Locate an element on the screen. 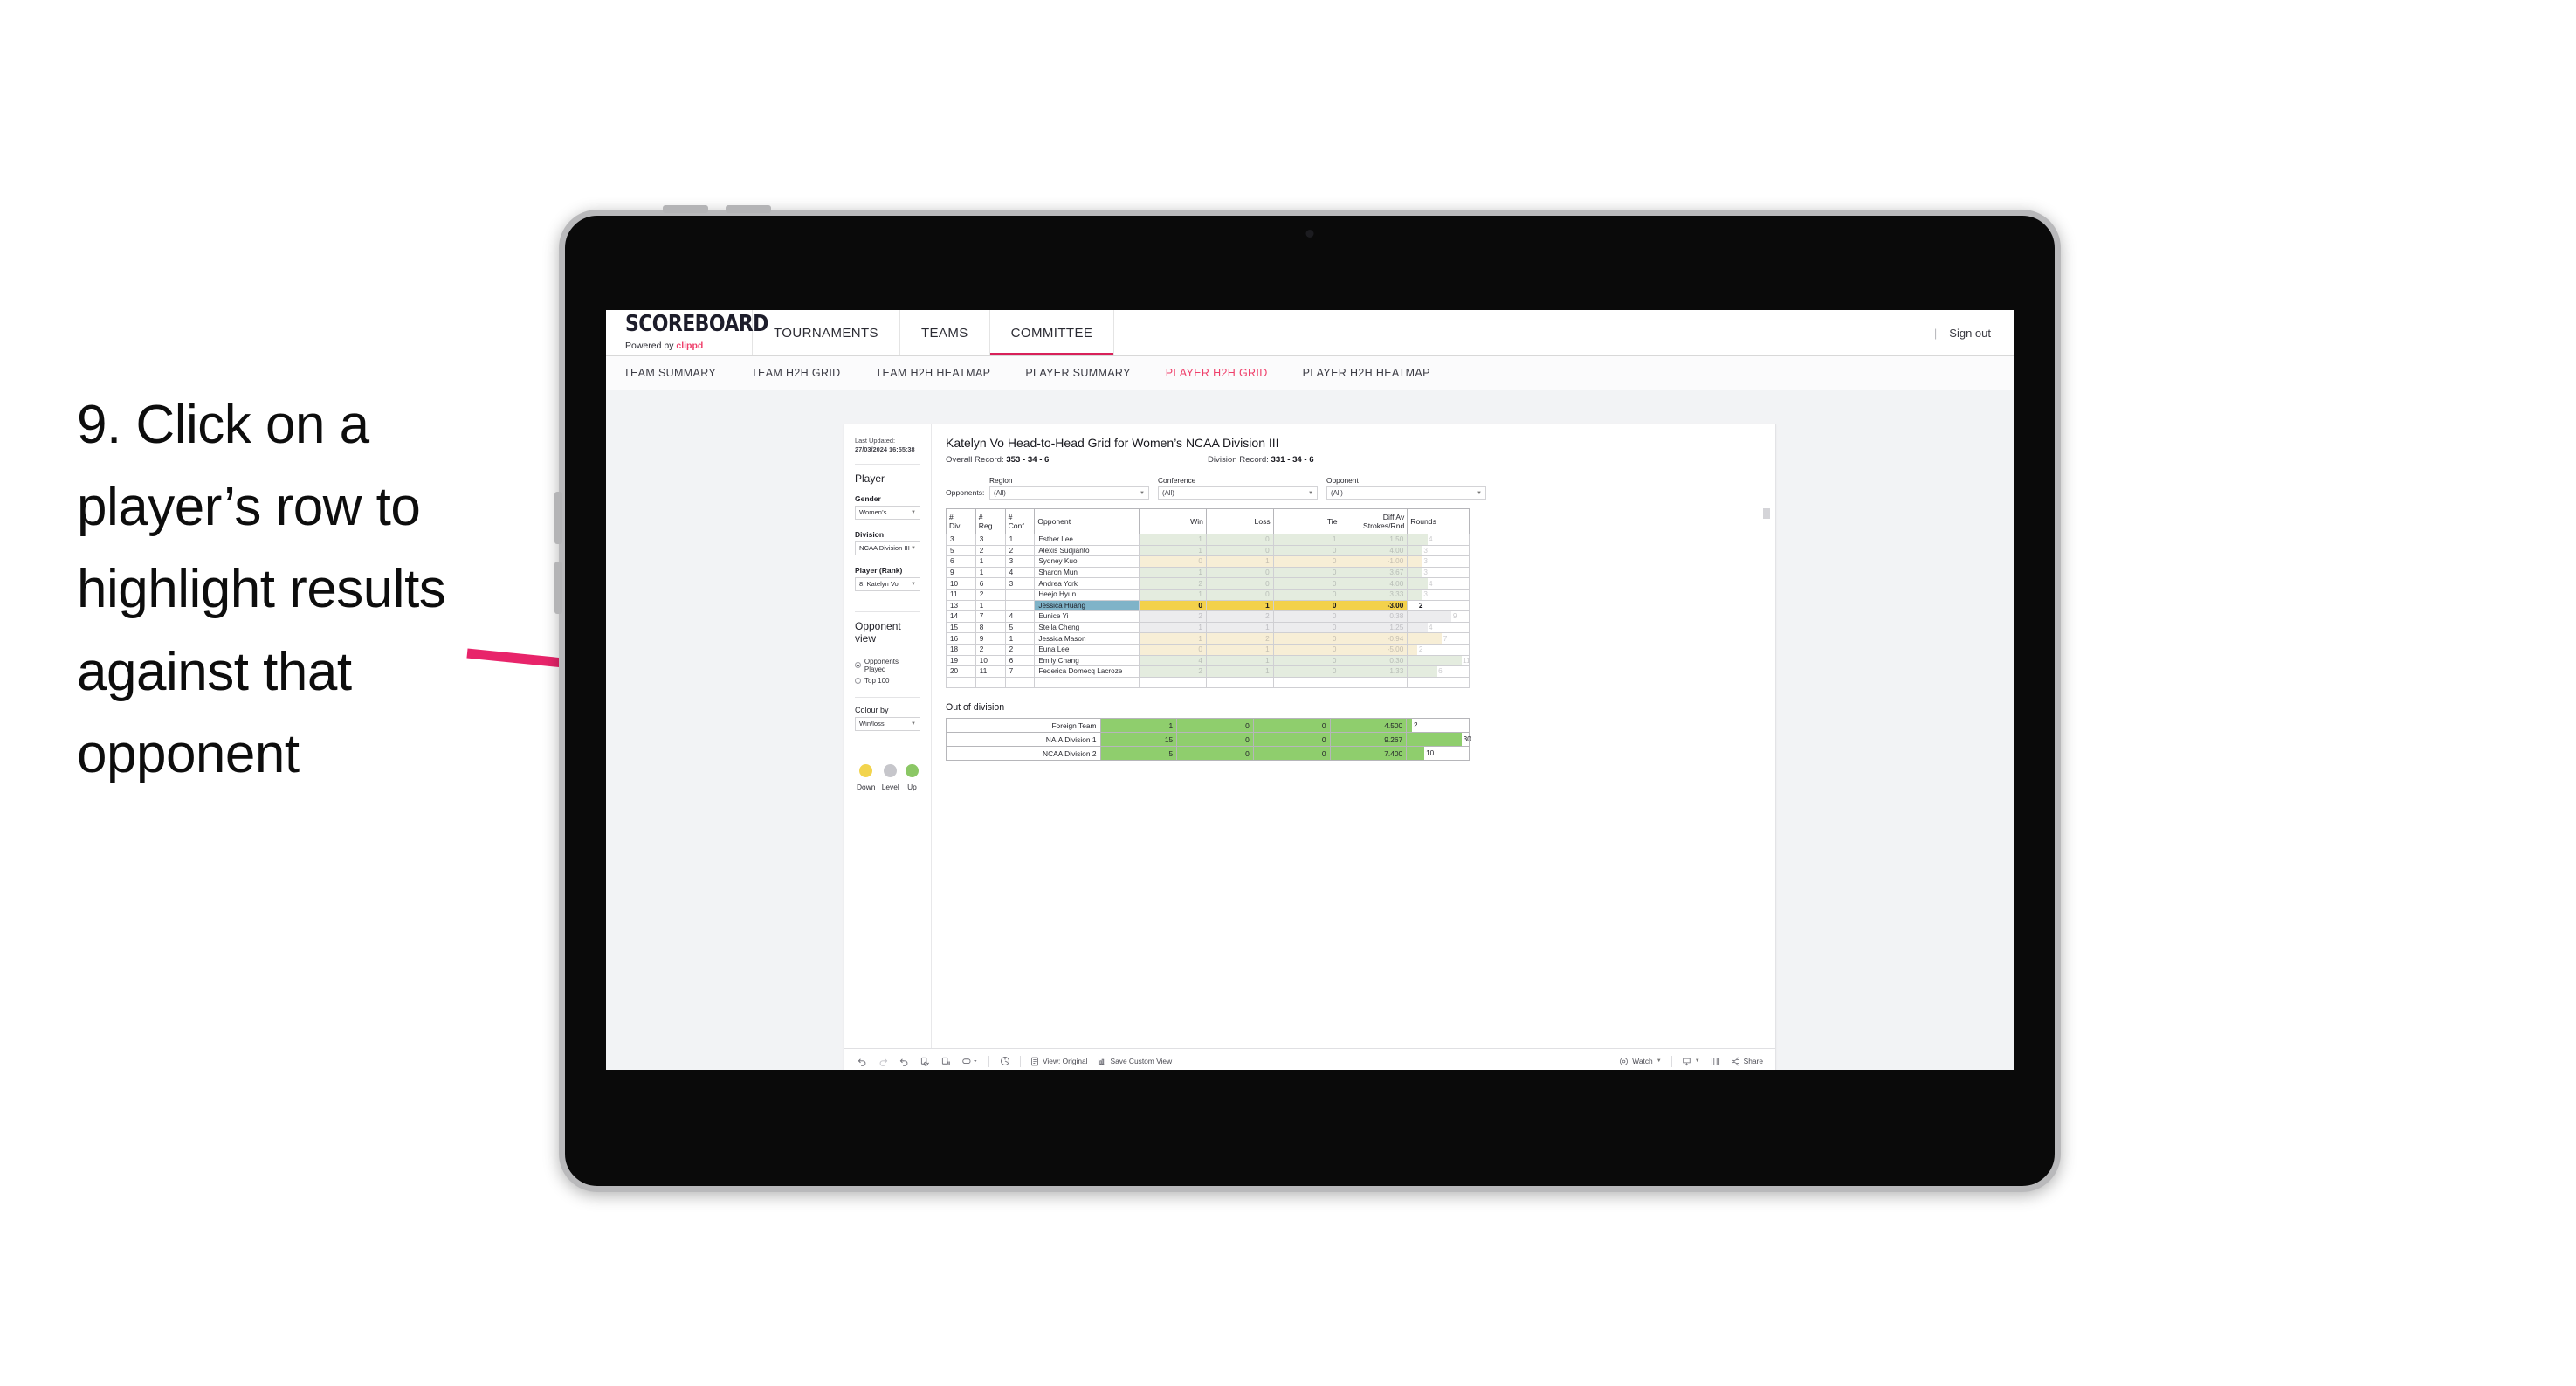  legend-up: Up is located at coordinates (912, 777).